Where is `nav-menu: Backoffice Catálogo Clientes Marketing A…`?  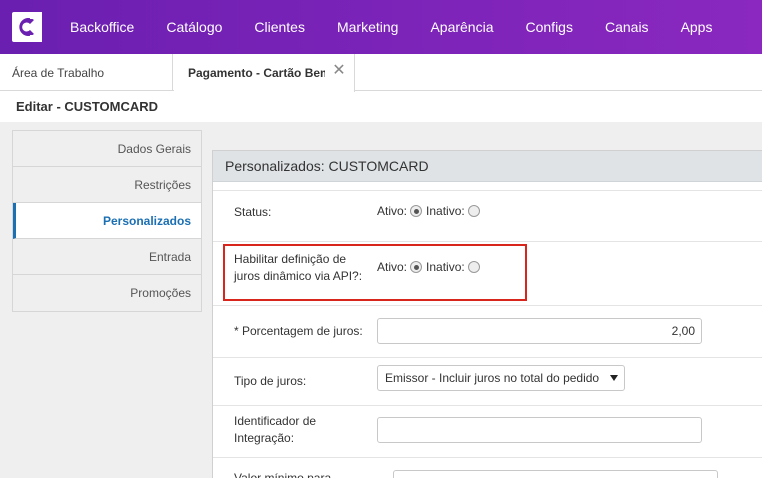
nav-menu: Backoffice Catálogo Clientes Marketing A… is located at coordinates (392, 27).